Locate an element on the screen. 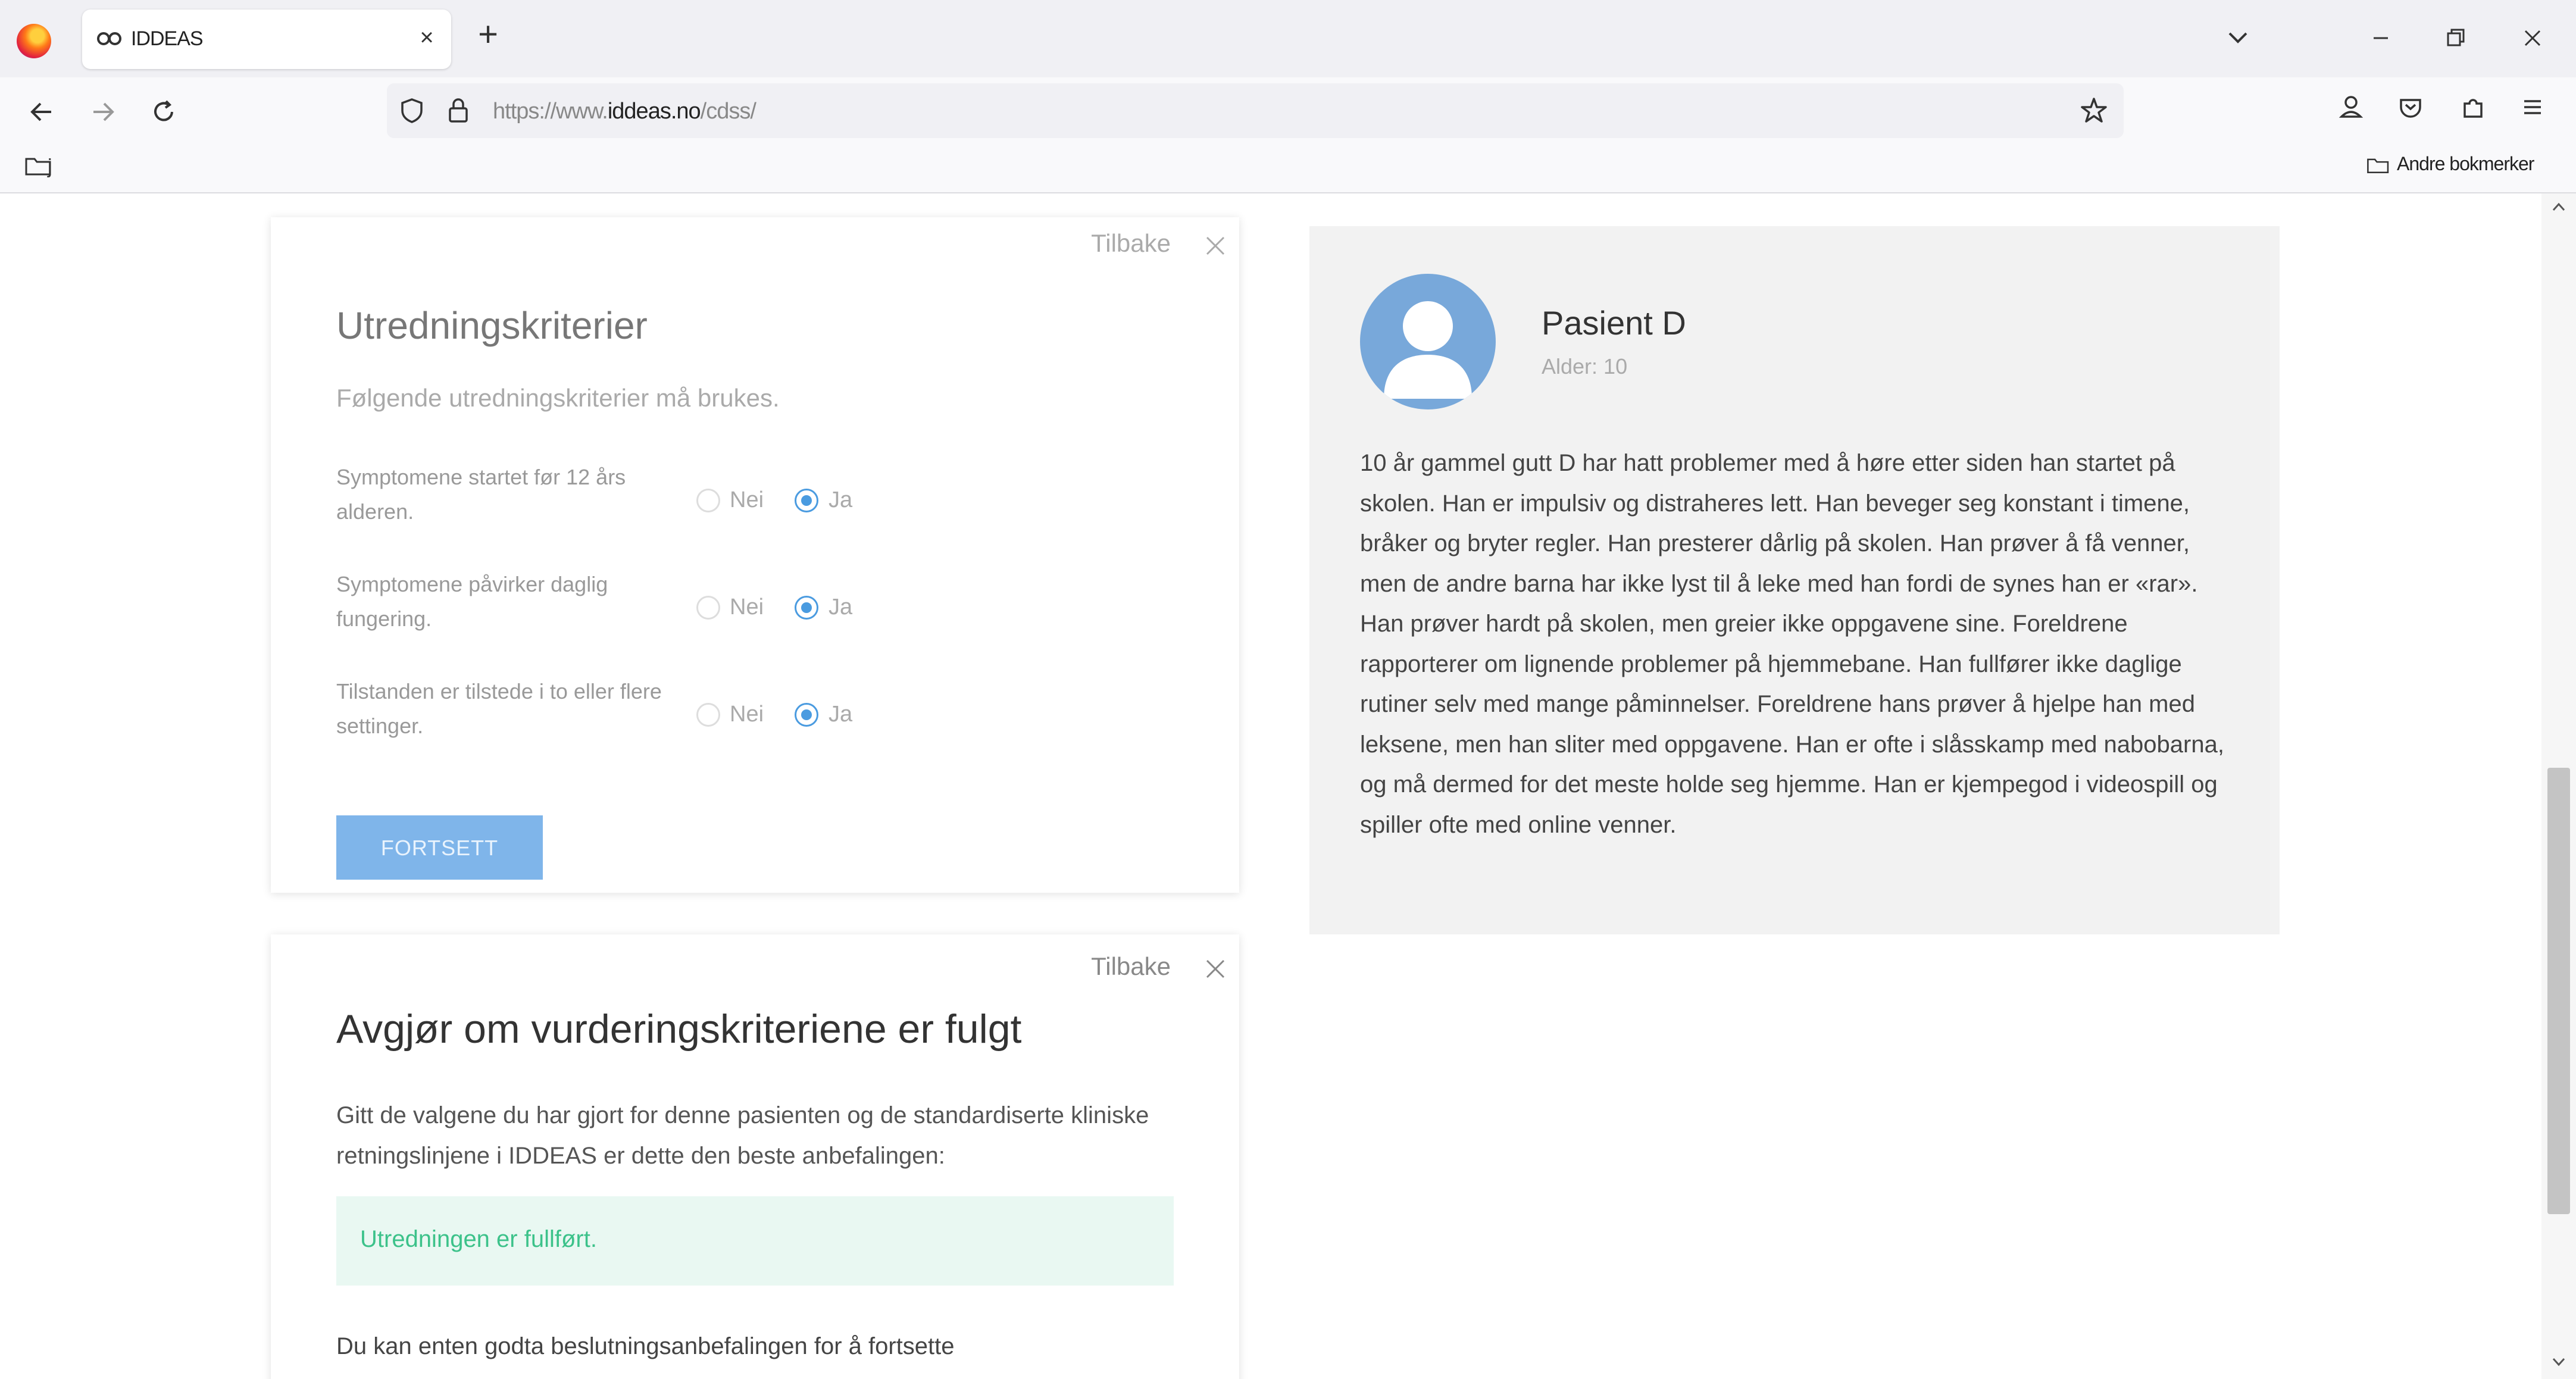  decision-title: Avgjør om vurderingskriteriene er fulgt is located at coordinates (679, 1029).